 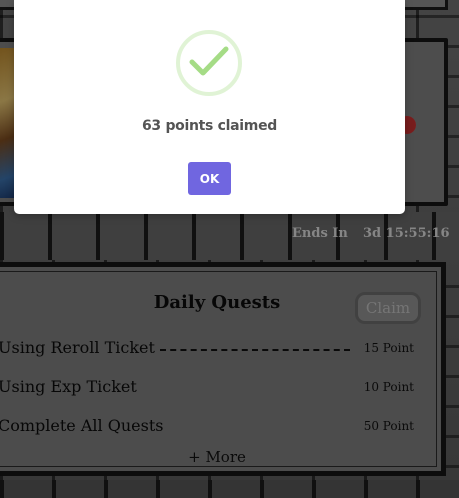 I want to click on success-check-icon, so click(x=209, y=63).